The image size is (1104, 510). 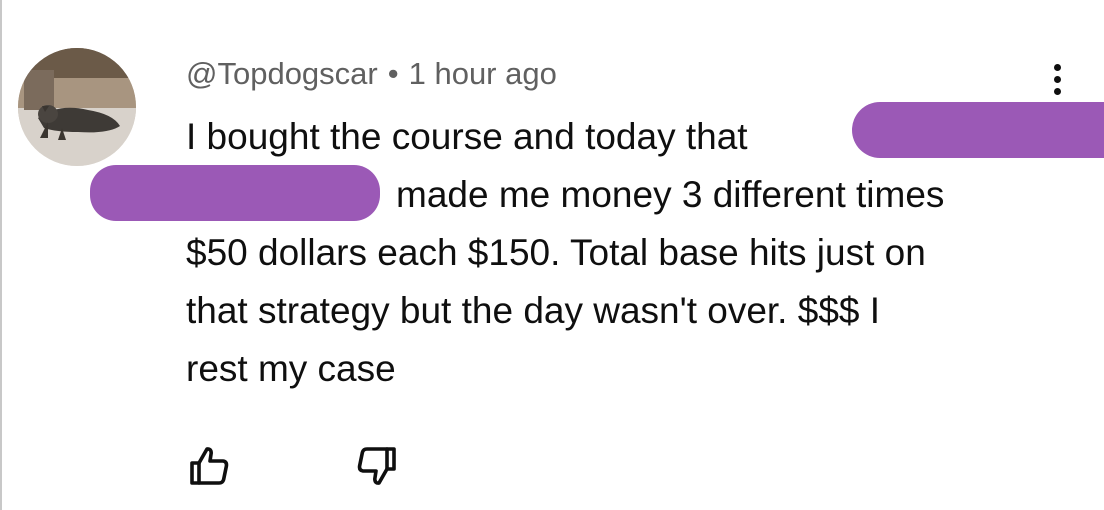 I want to click on comment-timestamp: 1 hour ago, so click(x=483, y=73).